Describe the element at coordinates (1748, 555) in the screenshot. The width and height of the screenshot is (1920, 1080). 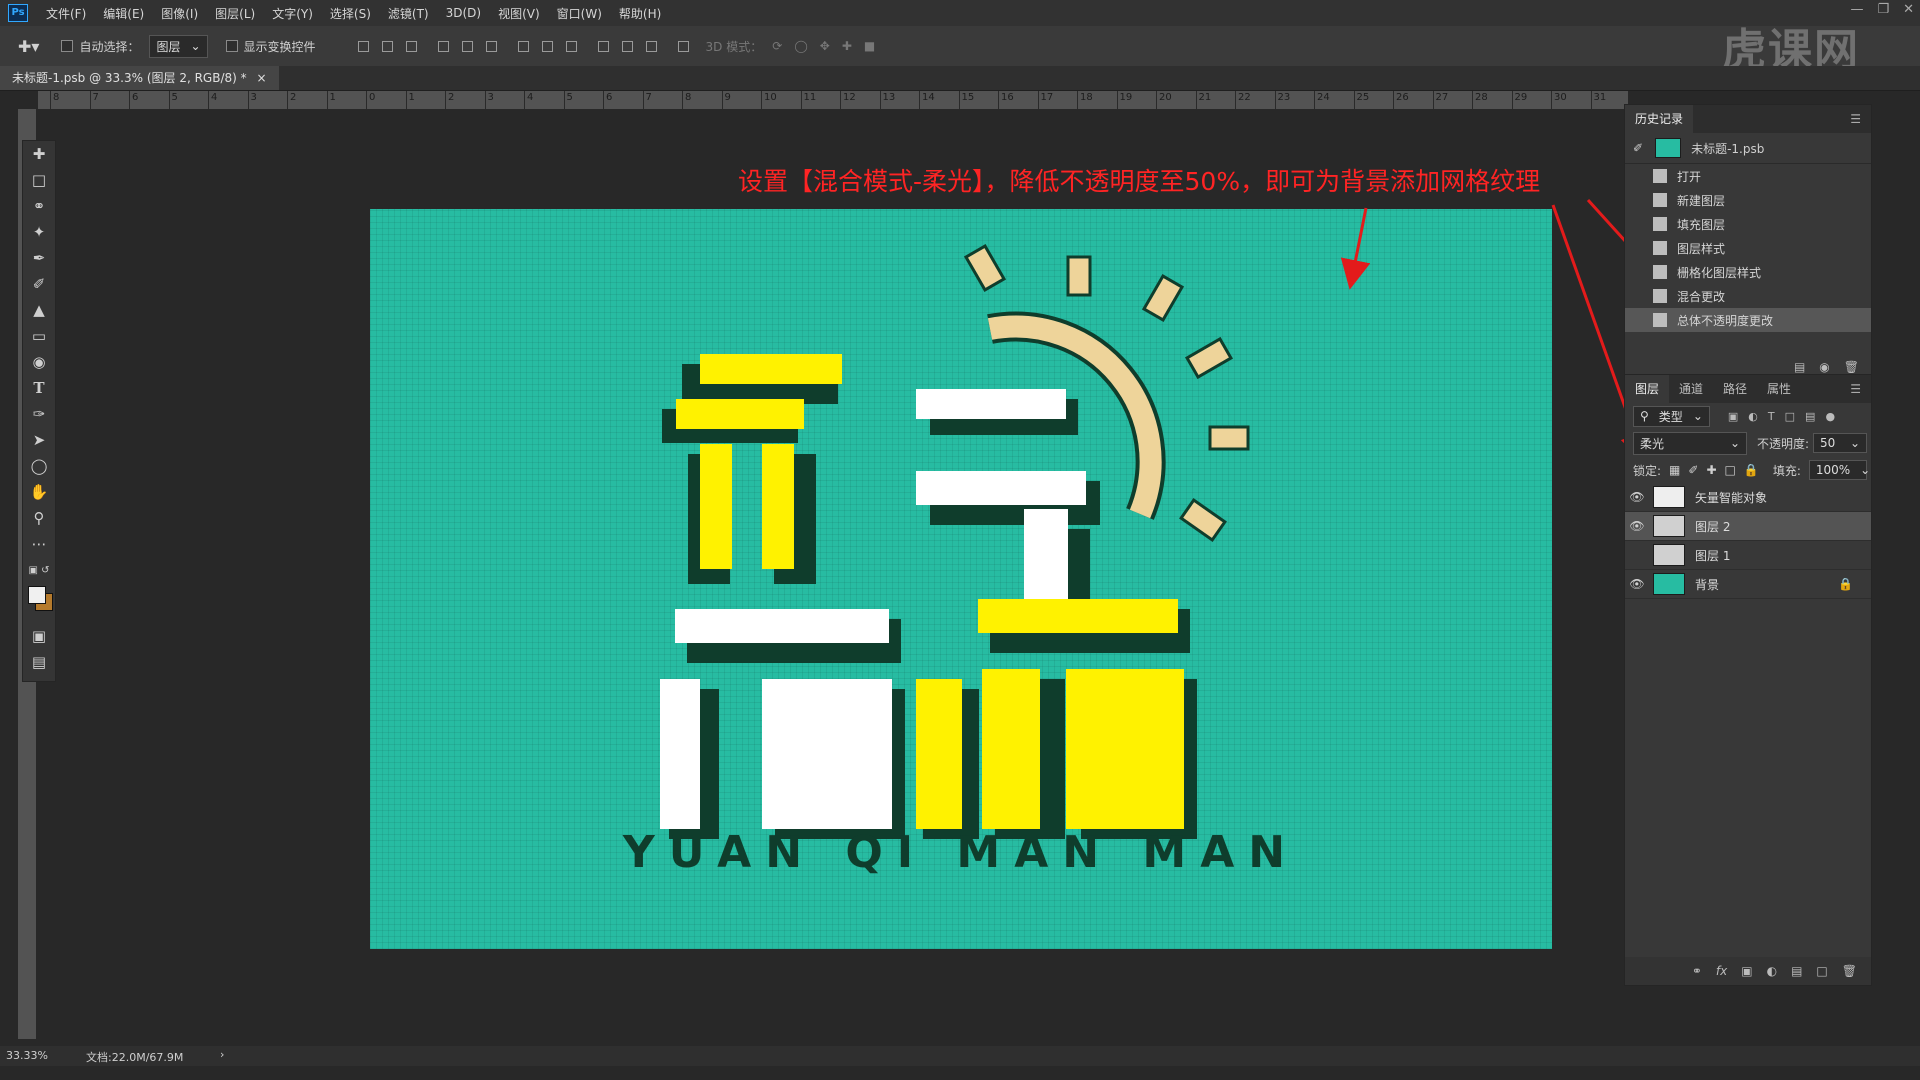
I see `layer-row: 图层 1` at that location.